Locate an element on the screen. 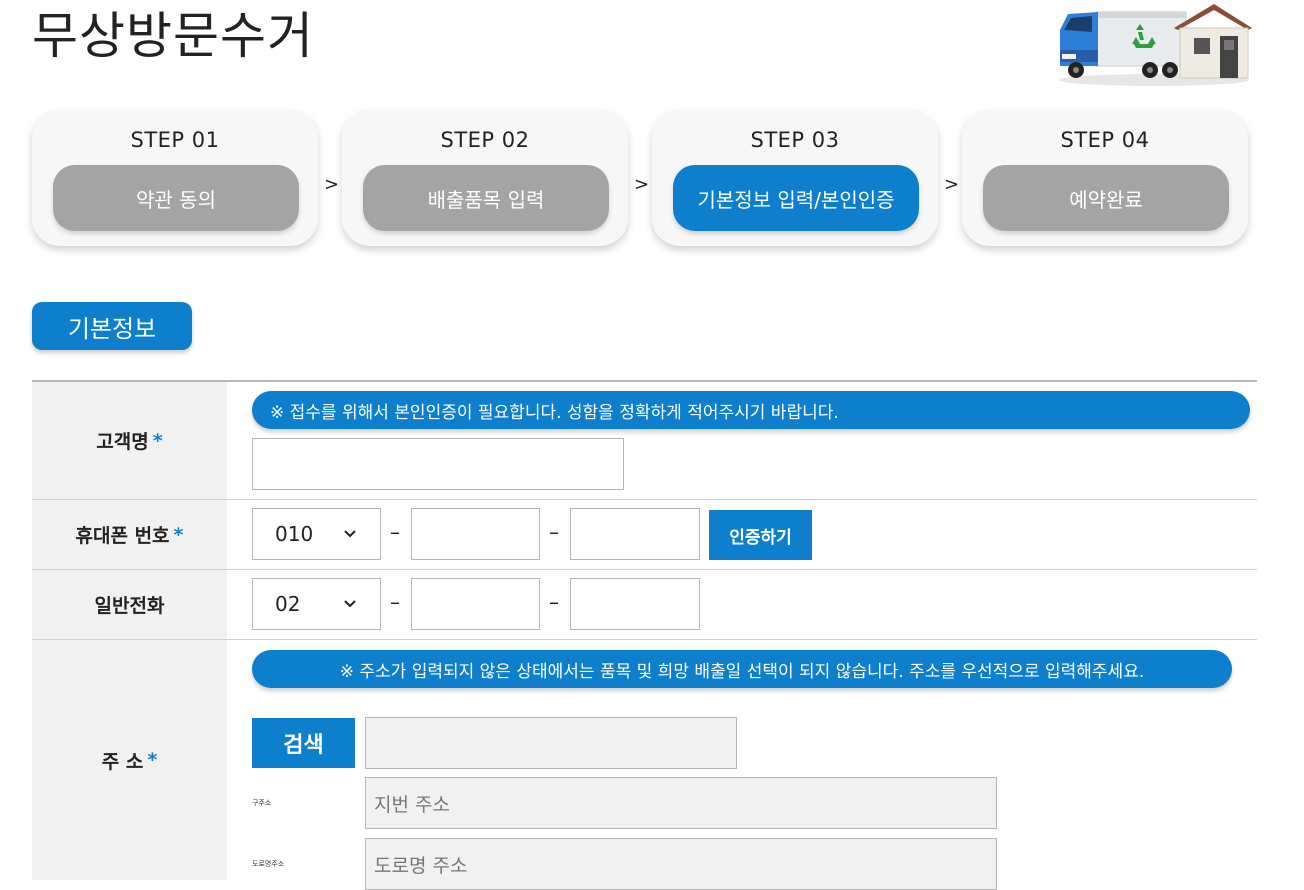 The image size is (1304, 890). step-label-basic-info: 기본정보 입력/본인인증 is located at coordinates (796, 198).